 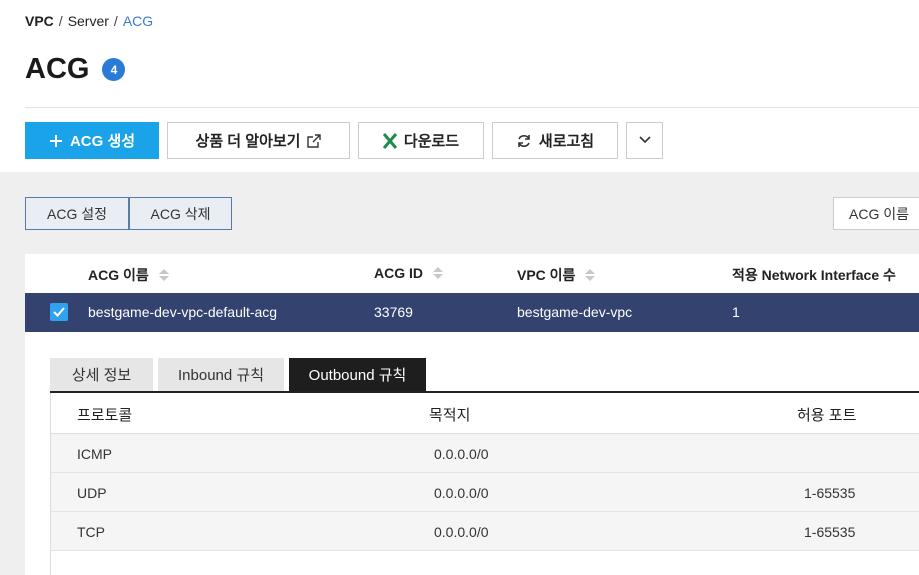 What do you see at coordinates (393, 312) in the screenshot?
I see `cell-acg-id: 33769` at bounding box center [393, 312].